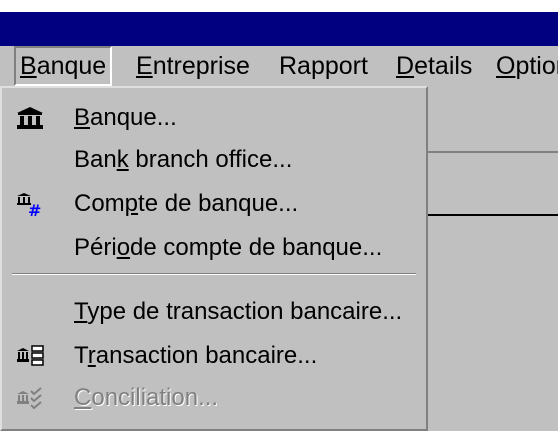 This screenshot has height=431, width=558. Describe the element at coordinates (30, 118) in the screenshot. I see `bank-icon` at that location.